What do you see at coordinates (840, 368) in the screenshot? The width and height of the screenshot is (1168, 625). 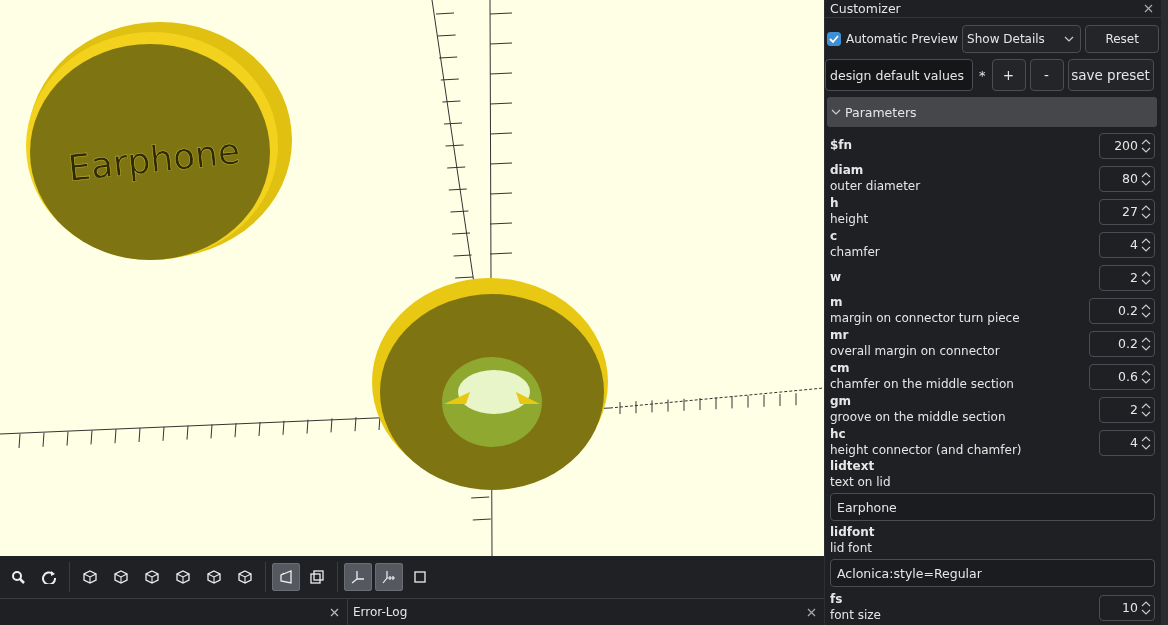 I see `parameter-name: cm` at bounding box center [840, 368].